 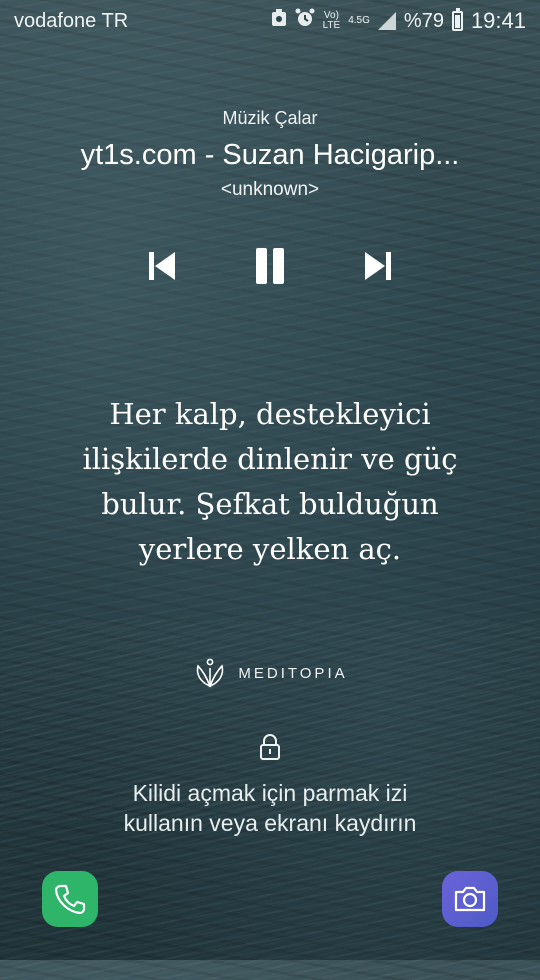 I want to click on pause-button, so click(x=270, y=266).